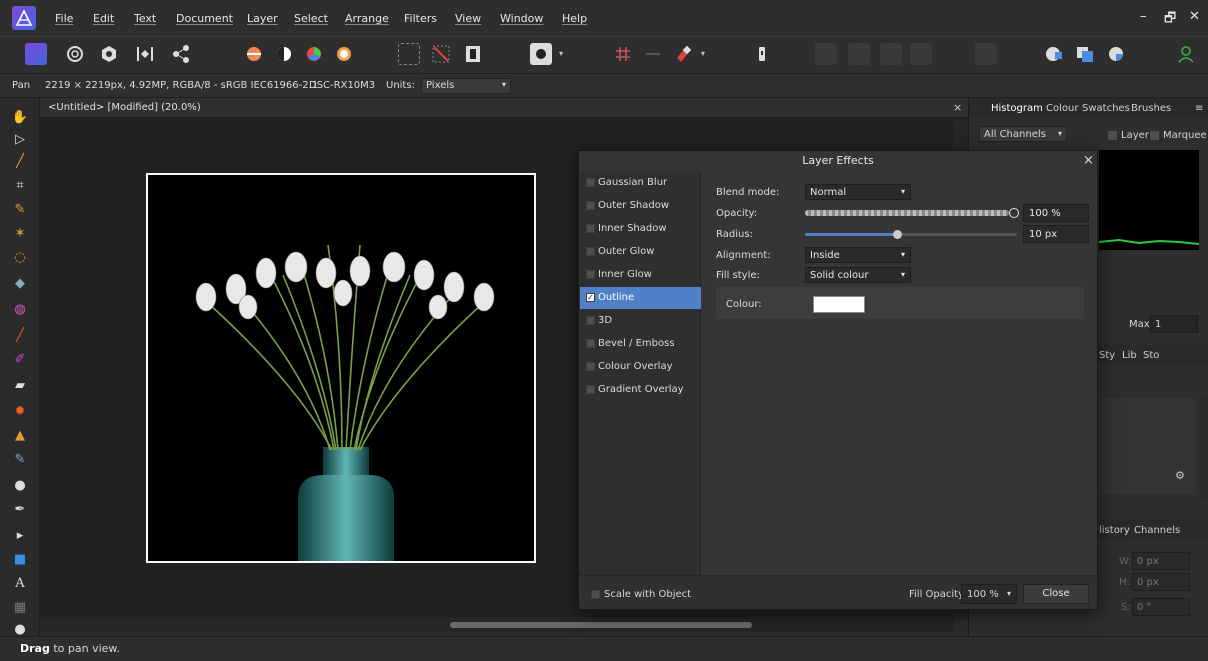 The height and width of the screenshot is (661, 1208). Describe the element at coordinates (891, 54) in the screenshot. I see `arrange-forward-icon` at that location.